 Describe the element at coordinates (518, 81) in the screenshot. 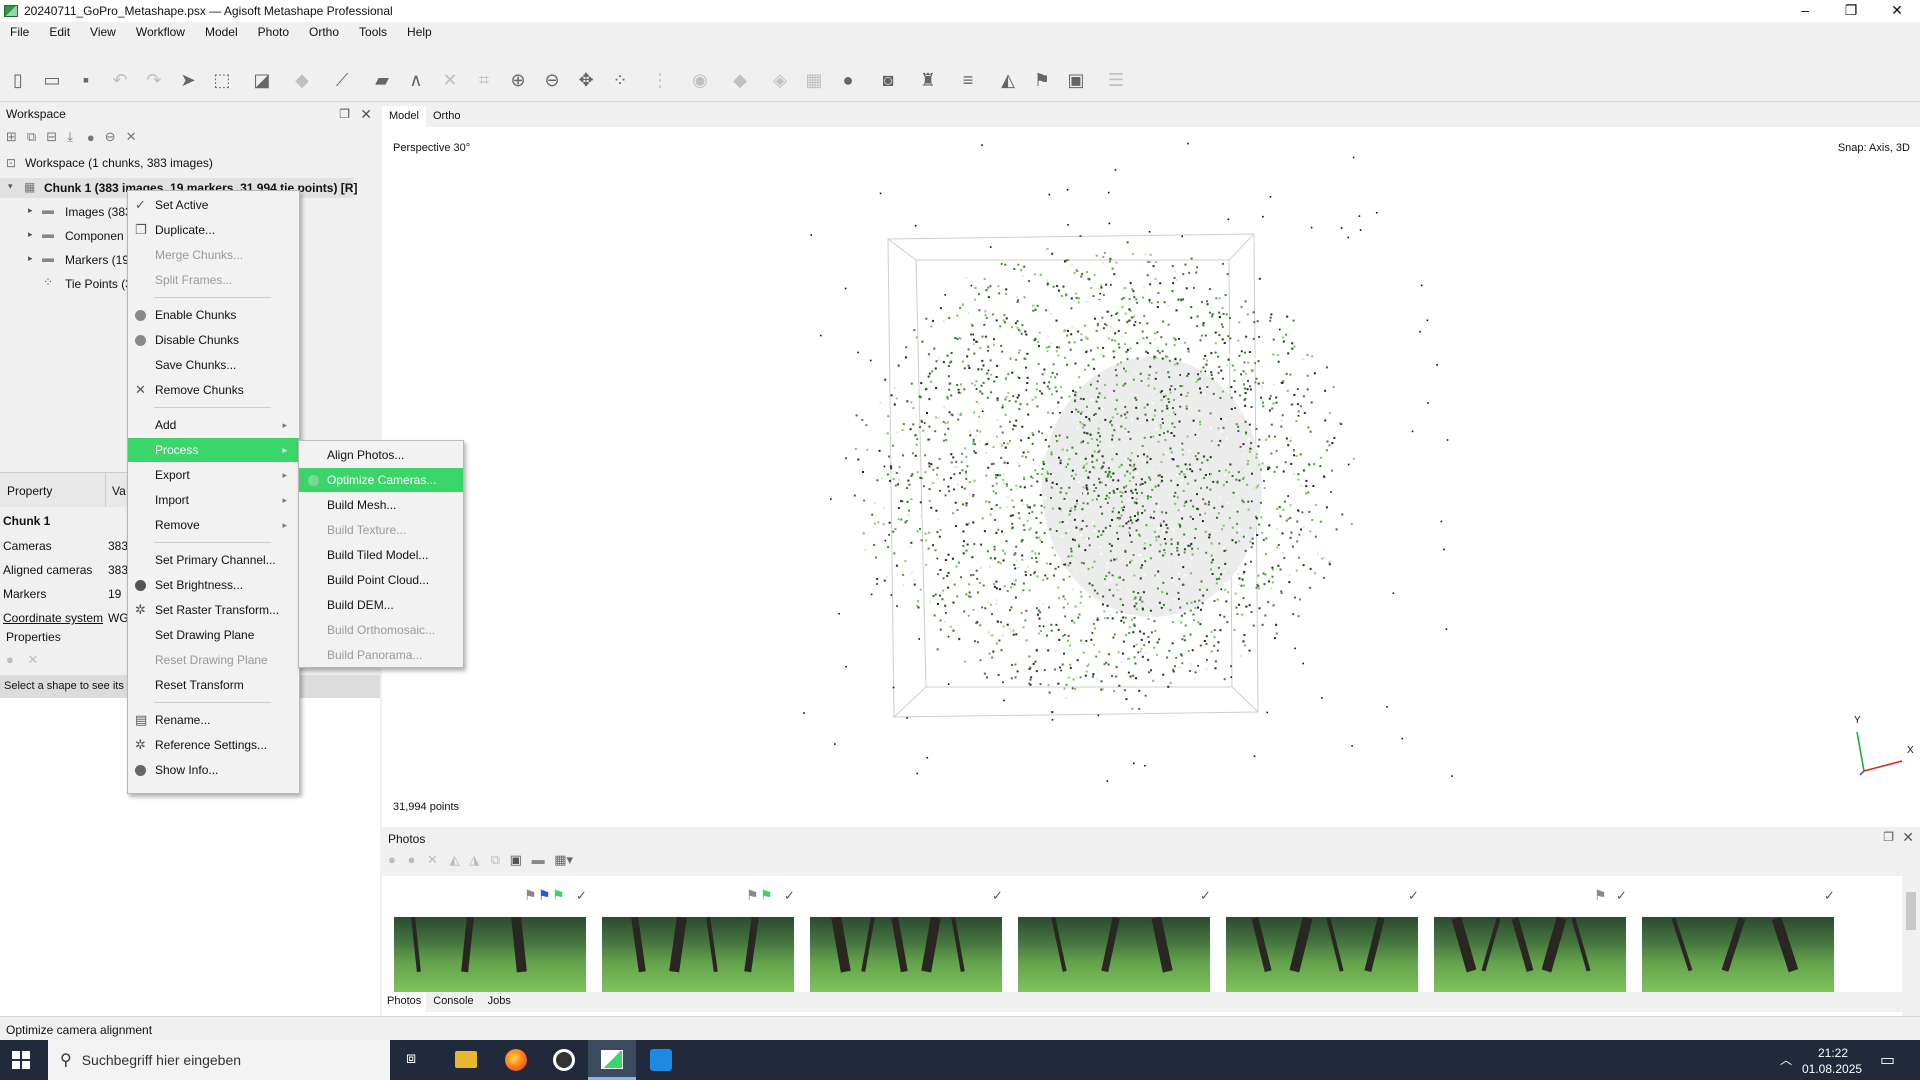

I see `zoom-in-icon: ⊕` at that location.